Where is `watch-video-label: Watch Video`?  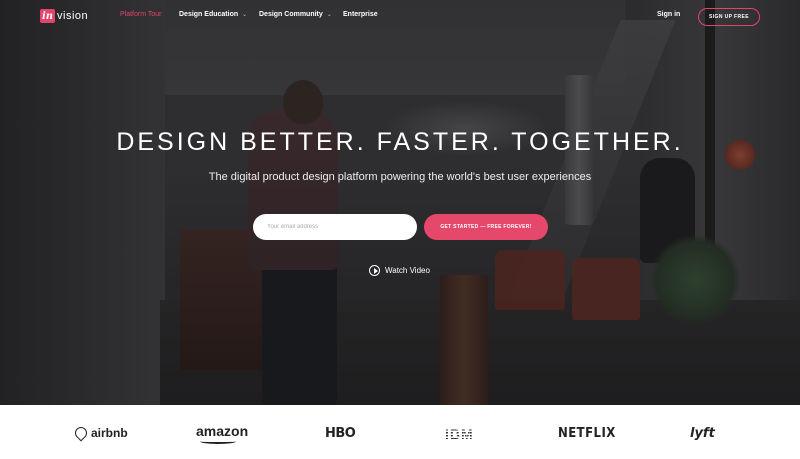 watch-video-label: Watch Video is located at coordinates (407, 270).